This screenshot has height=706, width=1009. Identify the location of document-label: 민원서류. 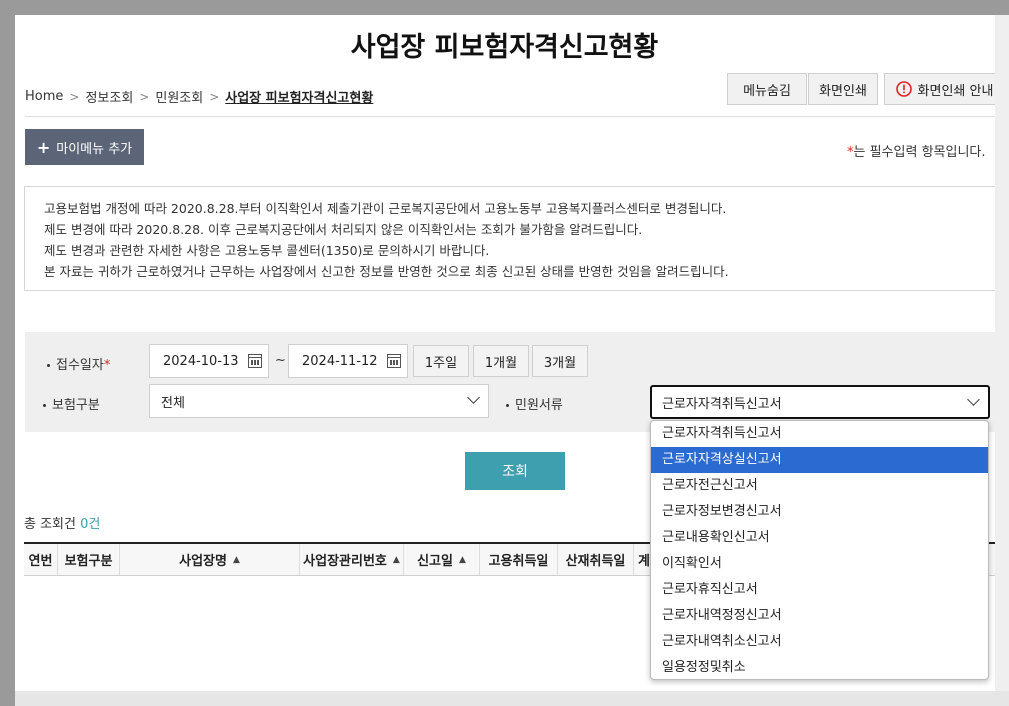
(534, 403).